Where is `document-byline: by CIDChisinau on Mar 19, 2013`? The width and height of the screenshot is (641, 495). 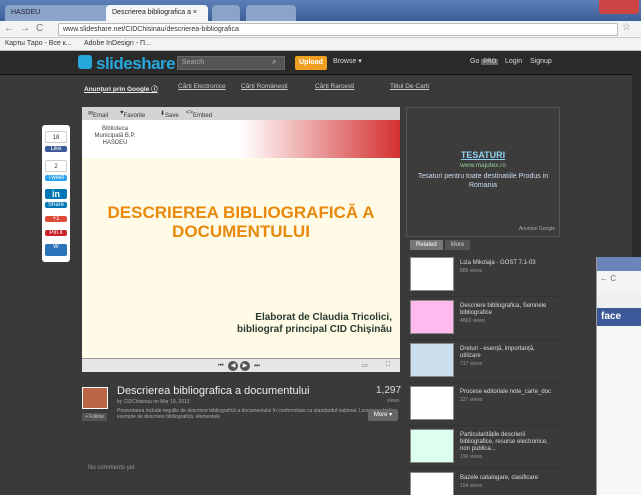
document-byline: by CIDChisinau on Mar 19, 2013 is located at coordinates (153, 402).